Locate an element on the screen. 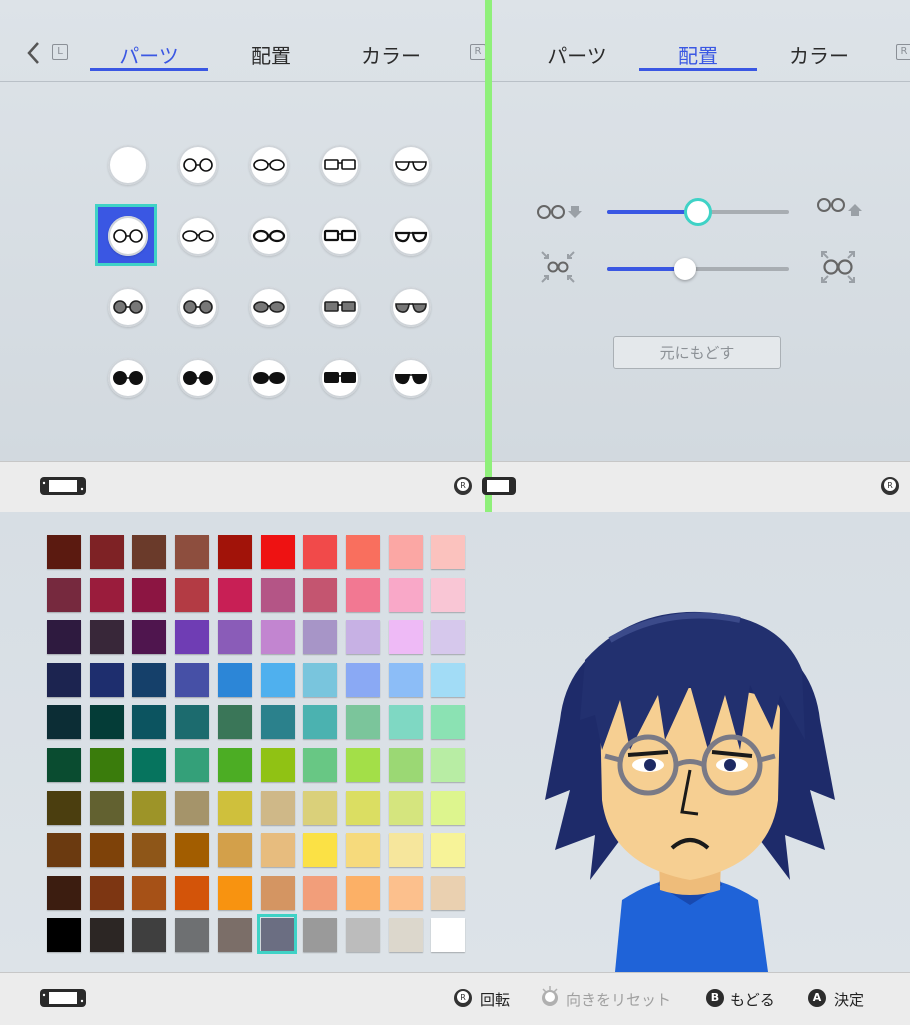 The height and width of the screenshot is (1025, 910). glasses-option-rect-dark is located at coordinates (340, 378).